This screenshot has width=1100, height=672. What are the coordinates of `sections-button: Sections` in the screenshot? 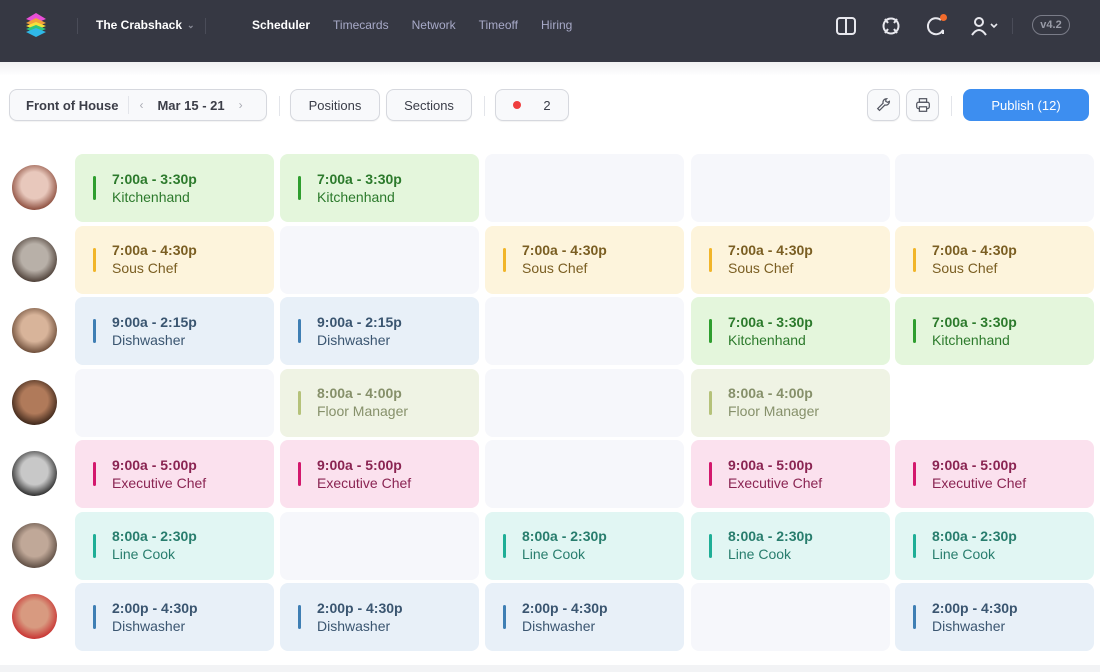 It's located at (429, 105).